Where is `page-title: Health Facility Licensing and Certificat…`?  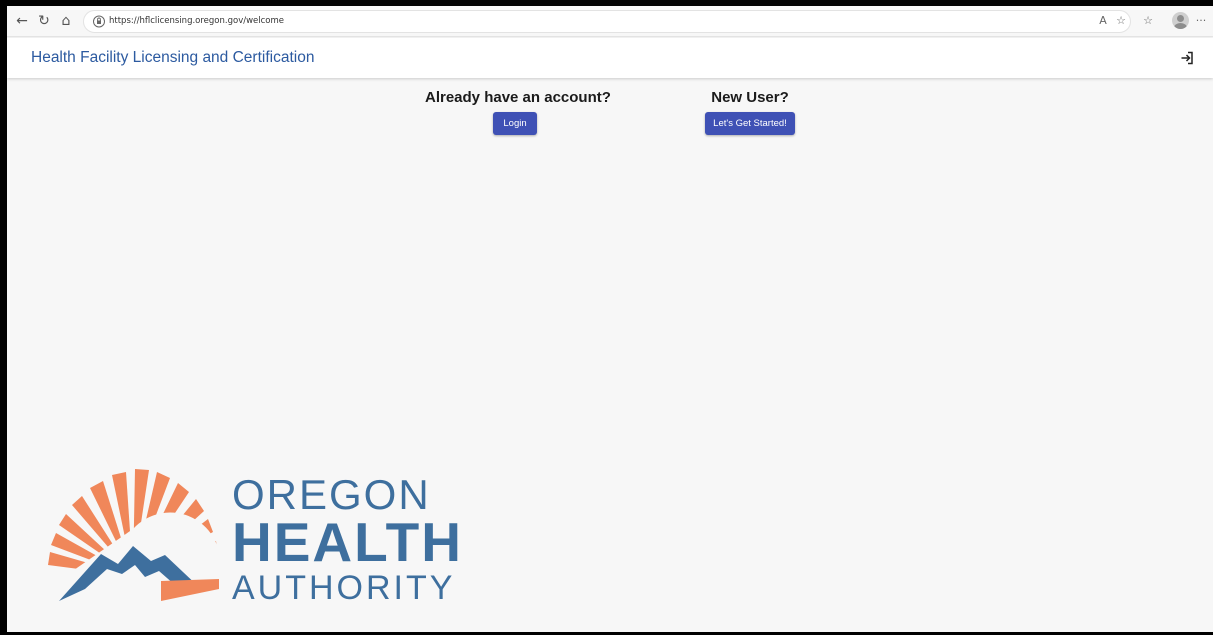 page-title: Health Facility Licensing and Certificat… is located at coordinates (172, 58).